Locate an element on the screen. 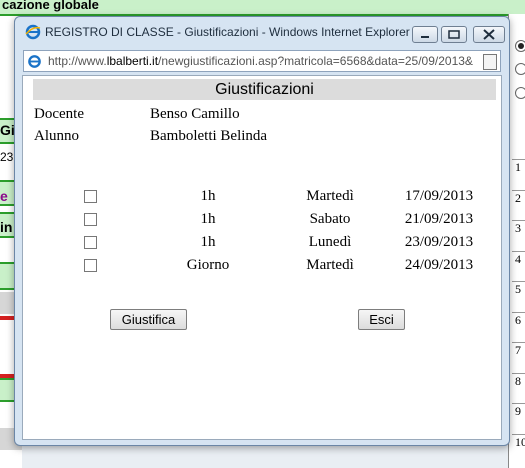 This screenshot has width=525, height=468. minimize-icon is located at coordinates (425, 37).